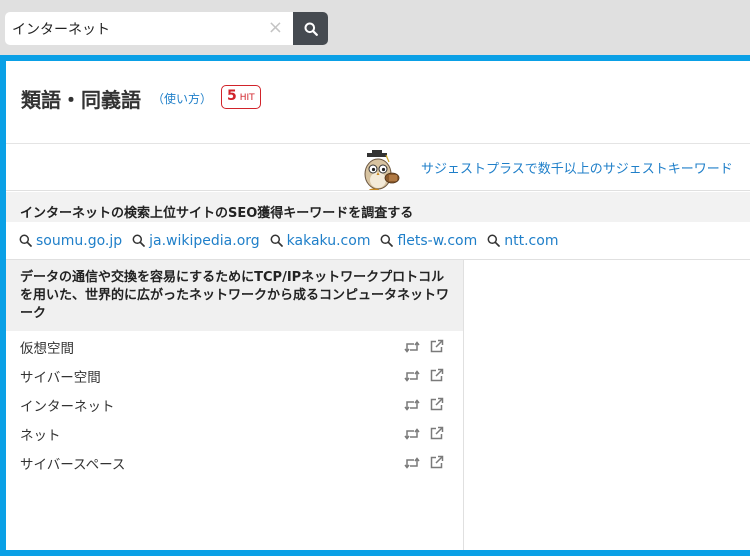 The image size is (750, 556). I want to click on synonym-word: サイバー空間, so click(60, 376).